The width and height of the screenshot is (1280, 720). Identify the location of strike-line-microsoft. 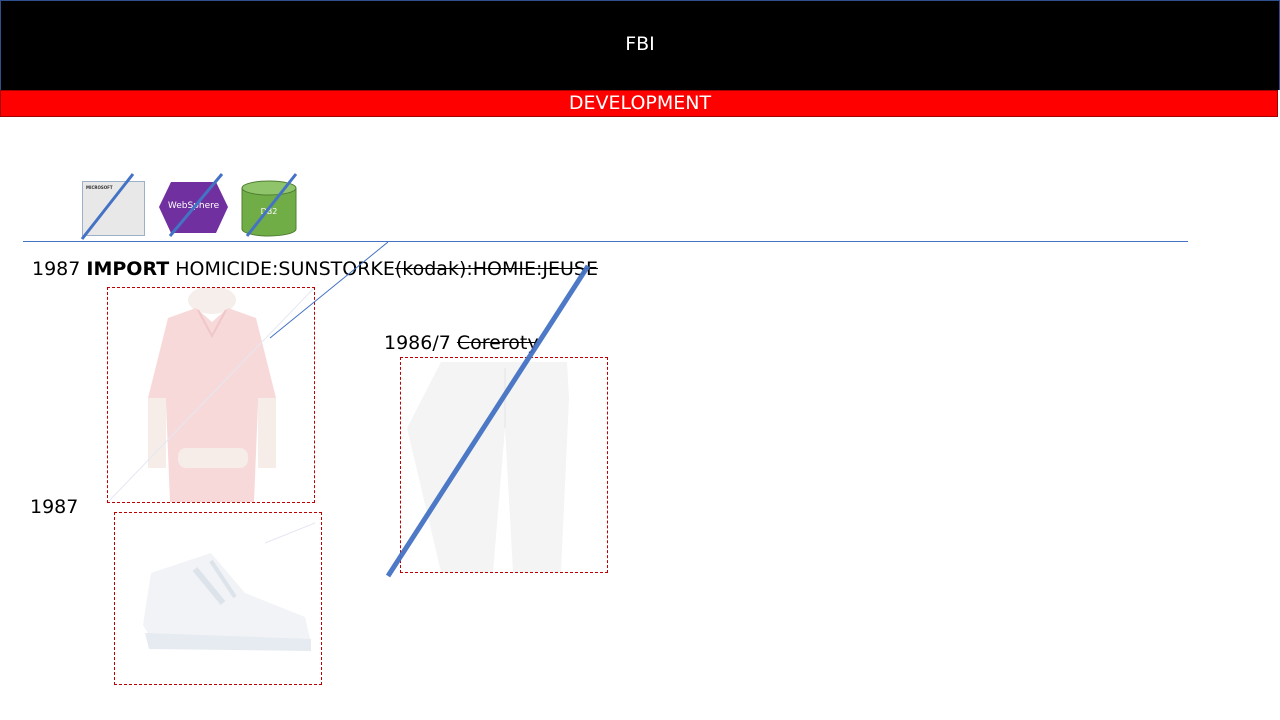
(107, 206).